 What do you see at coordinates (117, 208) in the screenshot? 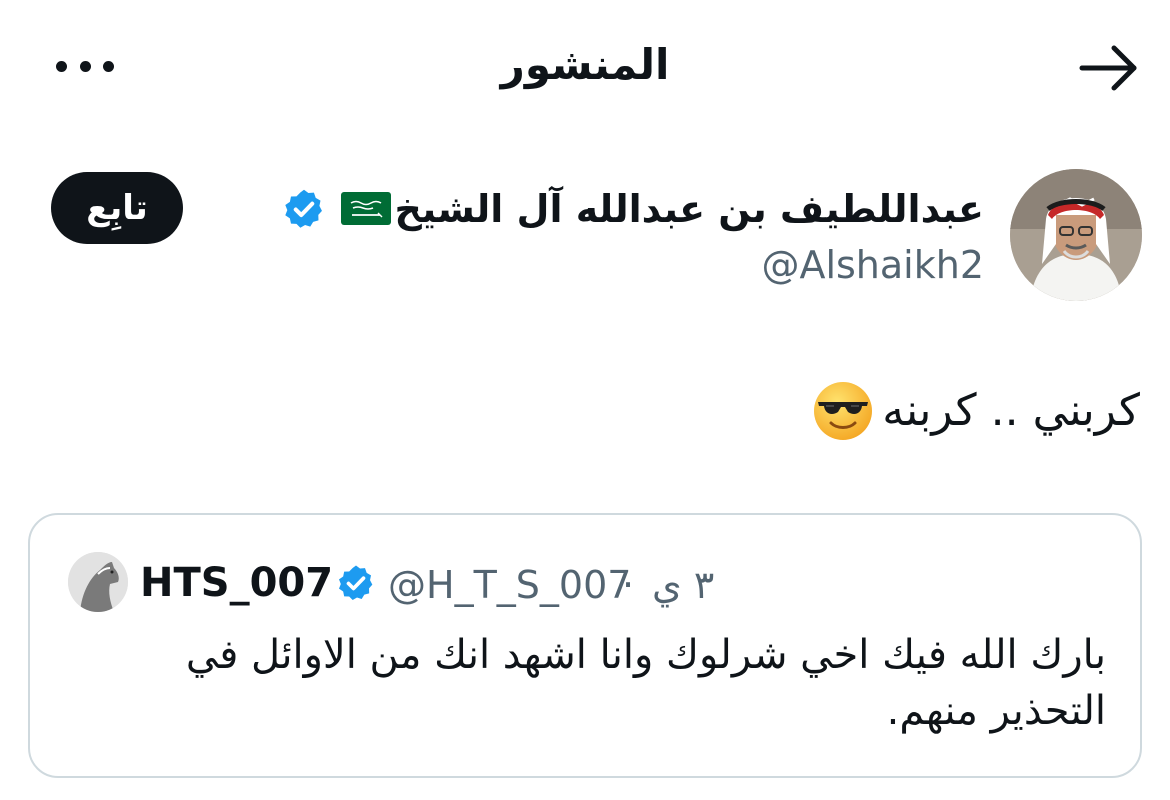
I see `follow-button: تابِع` at bounding box center [117, 208].